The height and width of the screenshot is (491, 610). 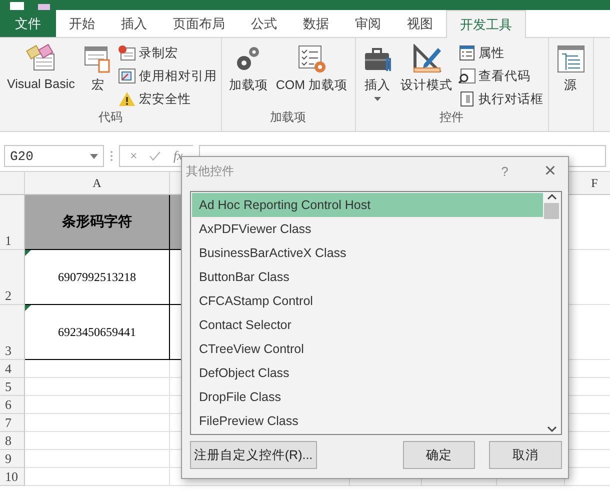 What do you see at coordinates (110, 117) in the screenshot?
I see `group-label: 代码` at bounding box center [110, 117].